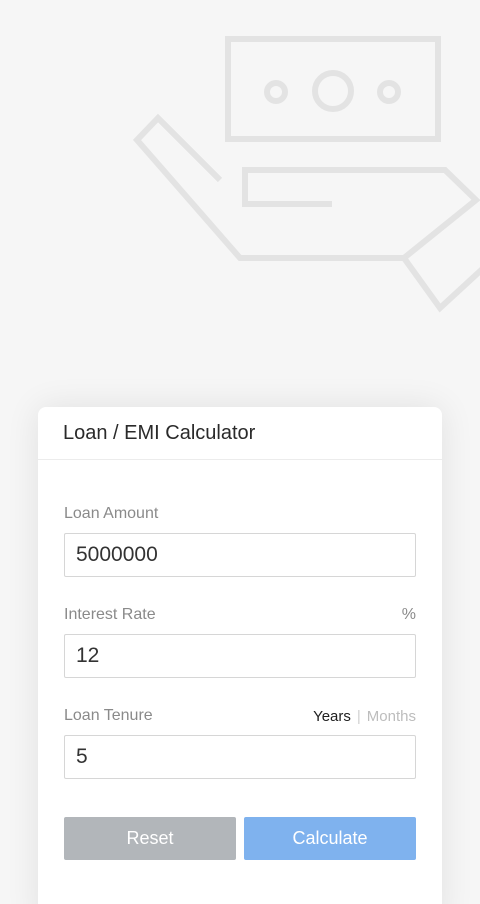 The image size is (480, 904). What do you see at coordinates (332, 716) in the screenshot?
I see `tenure-years-option: Years` at bounding box center [332, 716].